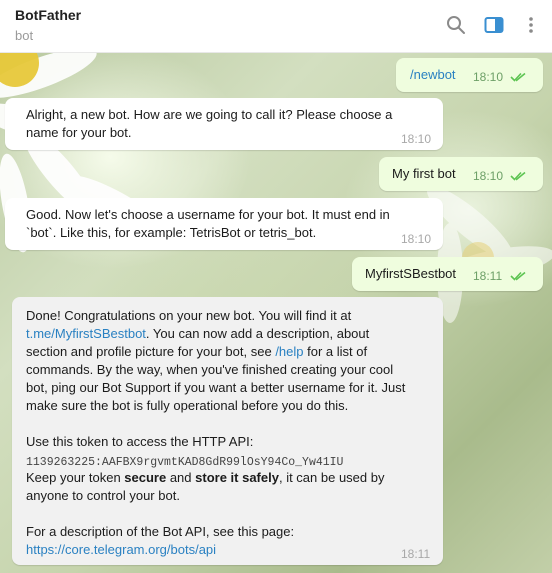 This screenshot has height=573, width=552. Describe the element at coordinates (276, 26) in the screenshot. I see `chat-header: BotFather bot` at that location.